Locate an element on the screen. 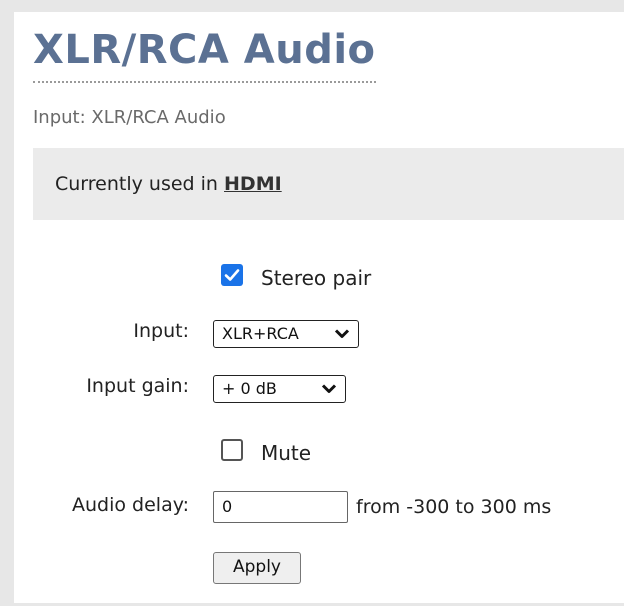  usage-text: Currently used in HDMI is located at coordinates (168, 184).